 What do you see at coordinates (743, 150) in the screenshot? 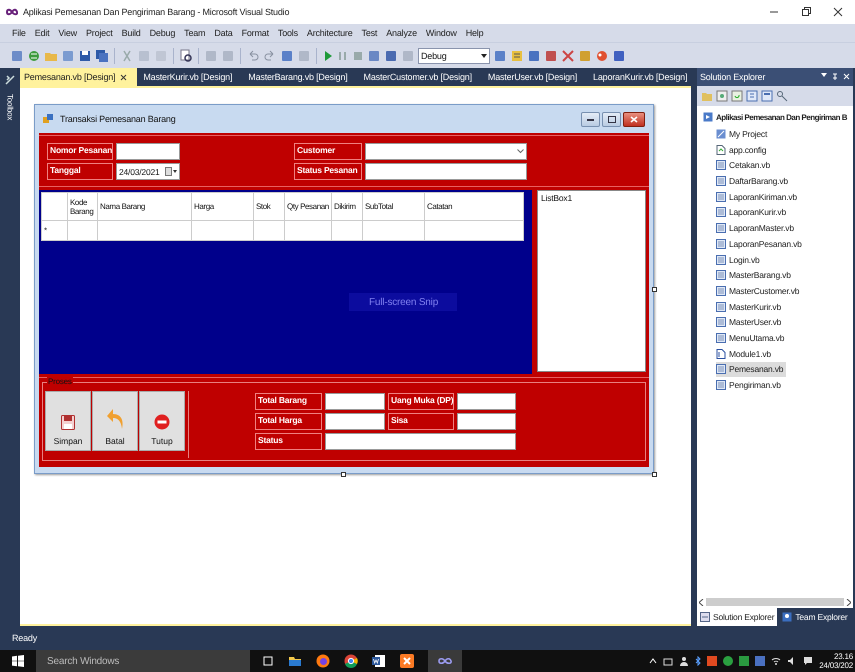
I see `tree-item: app.config` at bounding box center [743, 150].